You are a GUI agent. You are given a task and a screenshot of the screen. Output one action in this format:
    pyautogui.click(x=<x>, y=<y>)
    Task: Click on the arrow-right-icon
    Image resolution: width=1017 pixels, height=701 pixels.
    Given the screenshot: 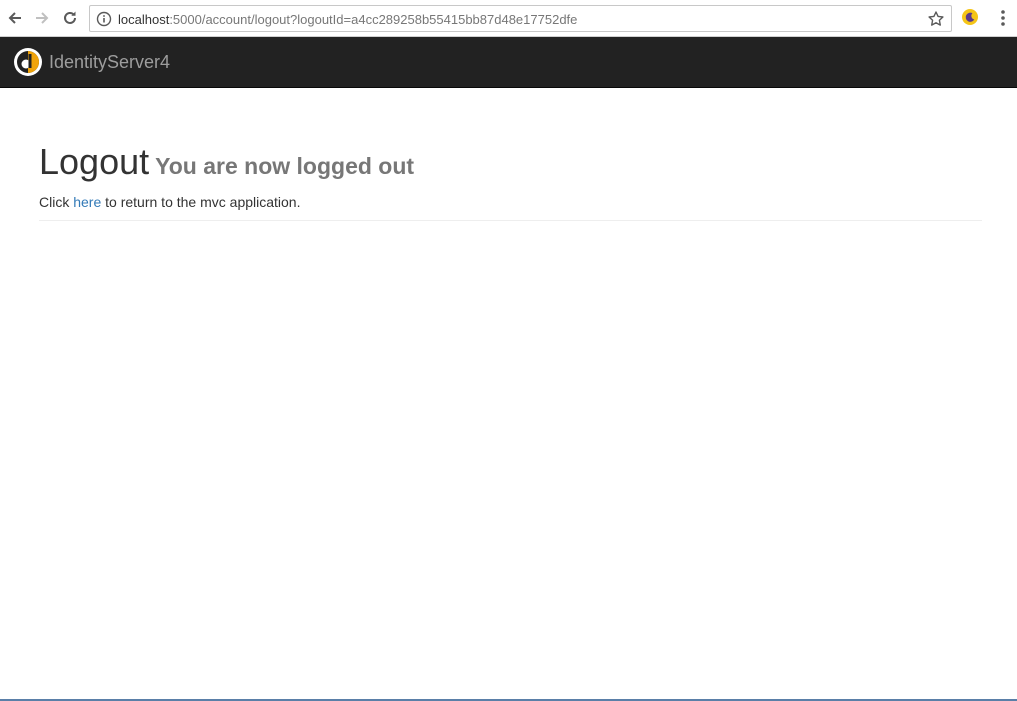 What is the action you would take?
    pyautogui.click(x=42, y=18)
    